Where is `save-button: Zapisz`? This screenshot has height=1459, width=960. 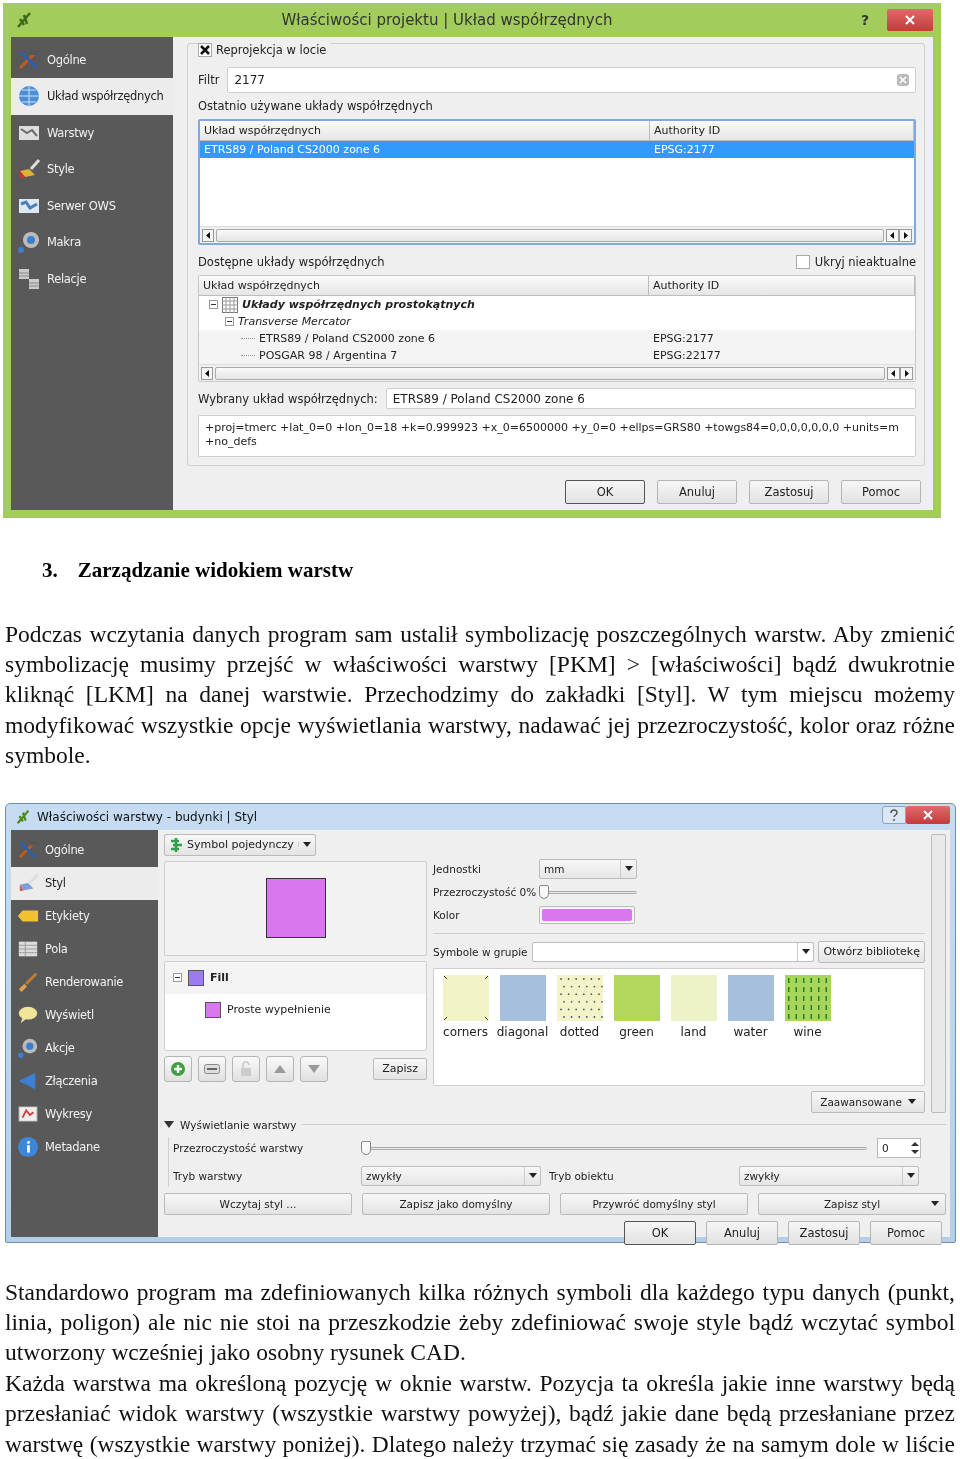
save-button: Zapisz is located at coordinates (400, 1068).